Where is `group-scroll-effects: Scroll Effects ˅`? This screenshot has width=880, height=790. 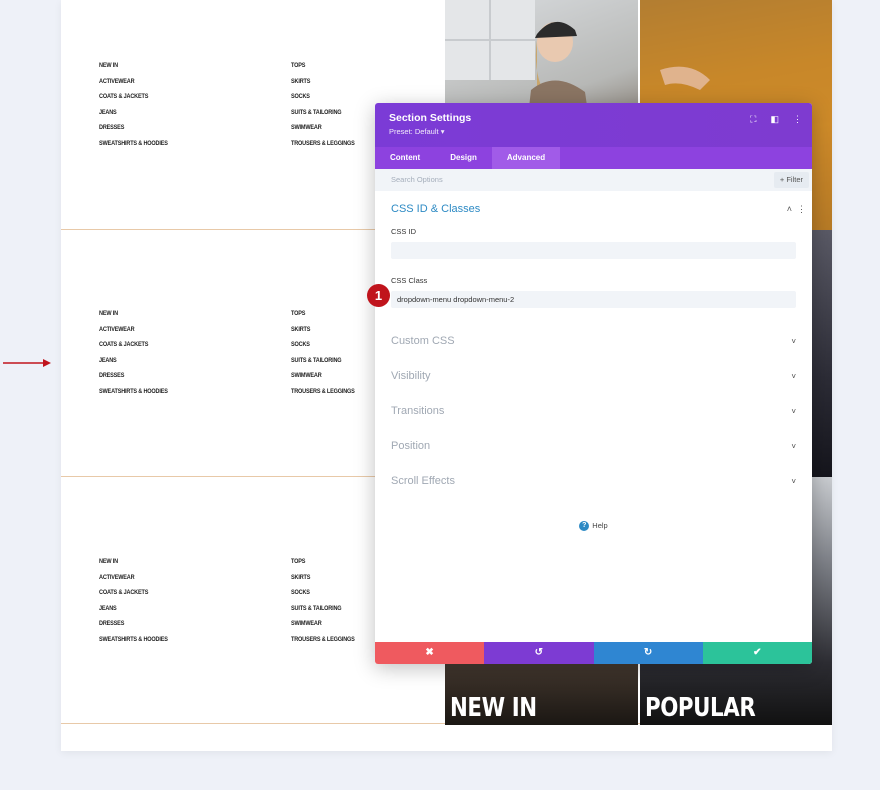
group-scroll-effects: Scroll Effects ˅ is located at coordinates (593, 481).